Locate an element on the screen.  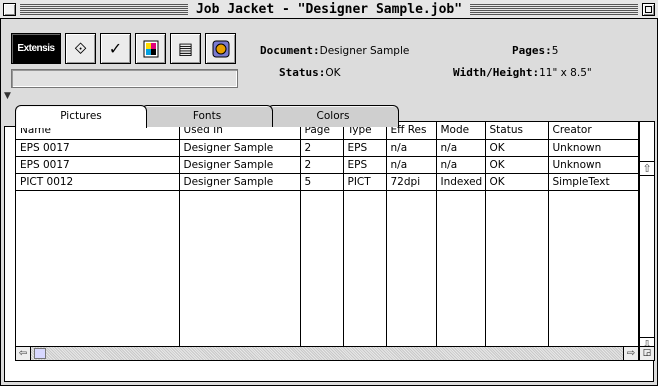
pages-label: Pages: is located at coordinates (532, 50).